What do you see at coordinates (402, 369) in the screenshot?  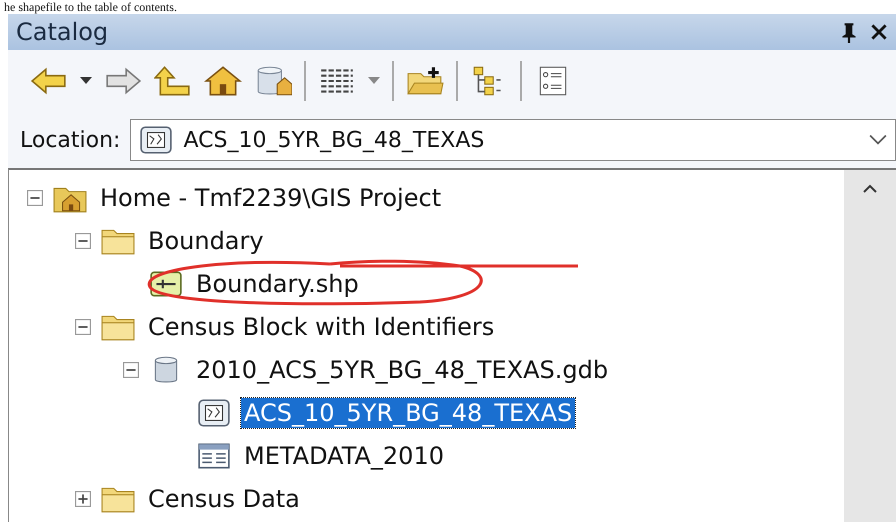 I see `tree-item: 2010_ACS_5YR_BG_48_TEXAS.gdb` at bounding box center [402, 369].